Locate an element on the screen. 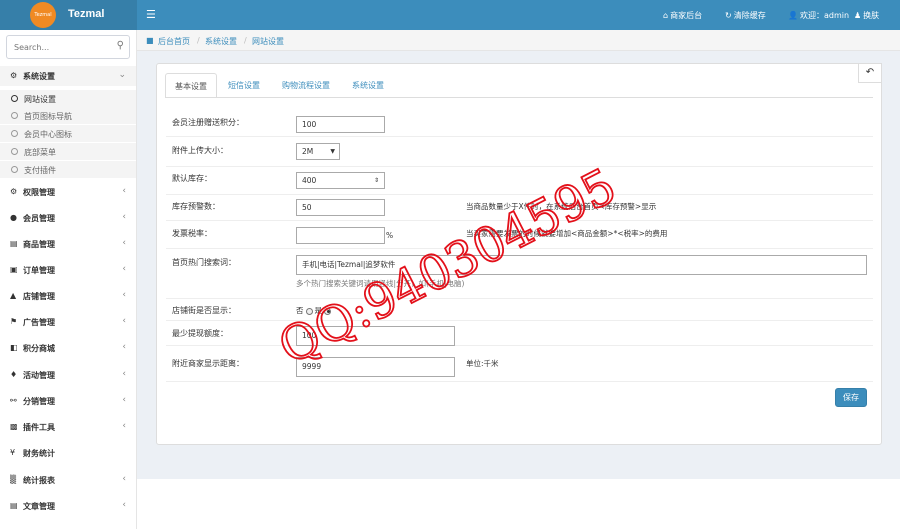 The height and width of the screenshot is (529, 900). menu-toggle-icon: ☰ is located at coordinates (151, 14).